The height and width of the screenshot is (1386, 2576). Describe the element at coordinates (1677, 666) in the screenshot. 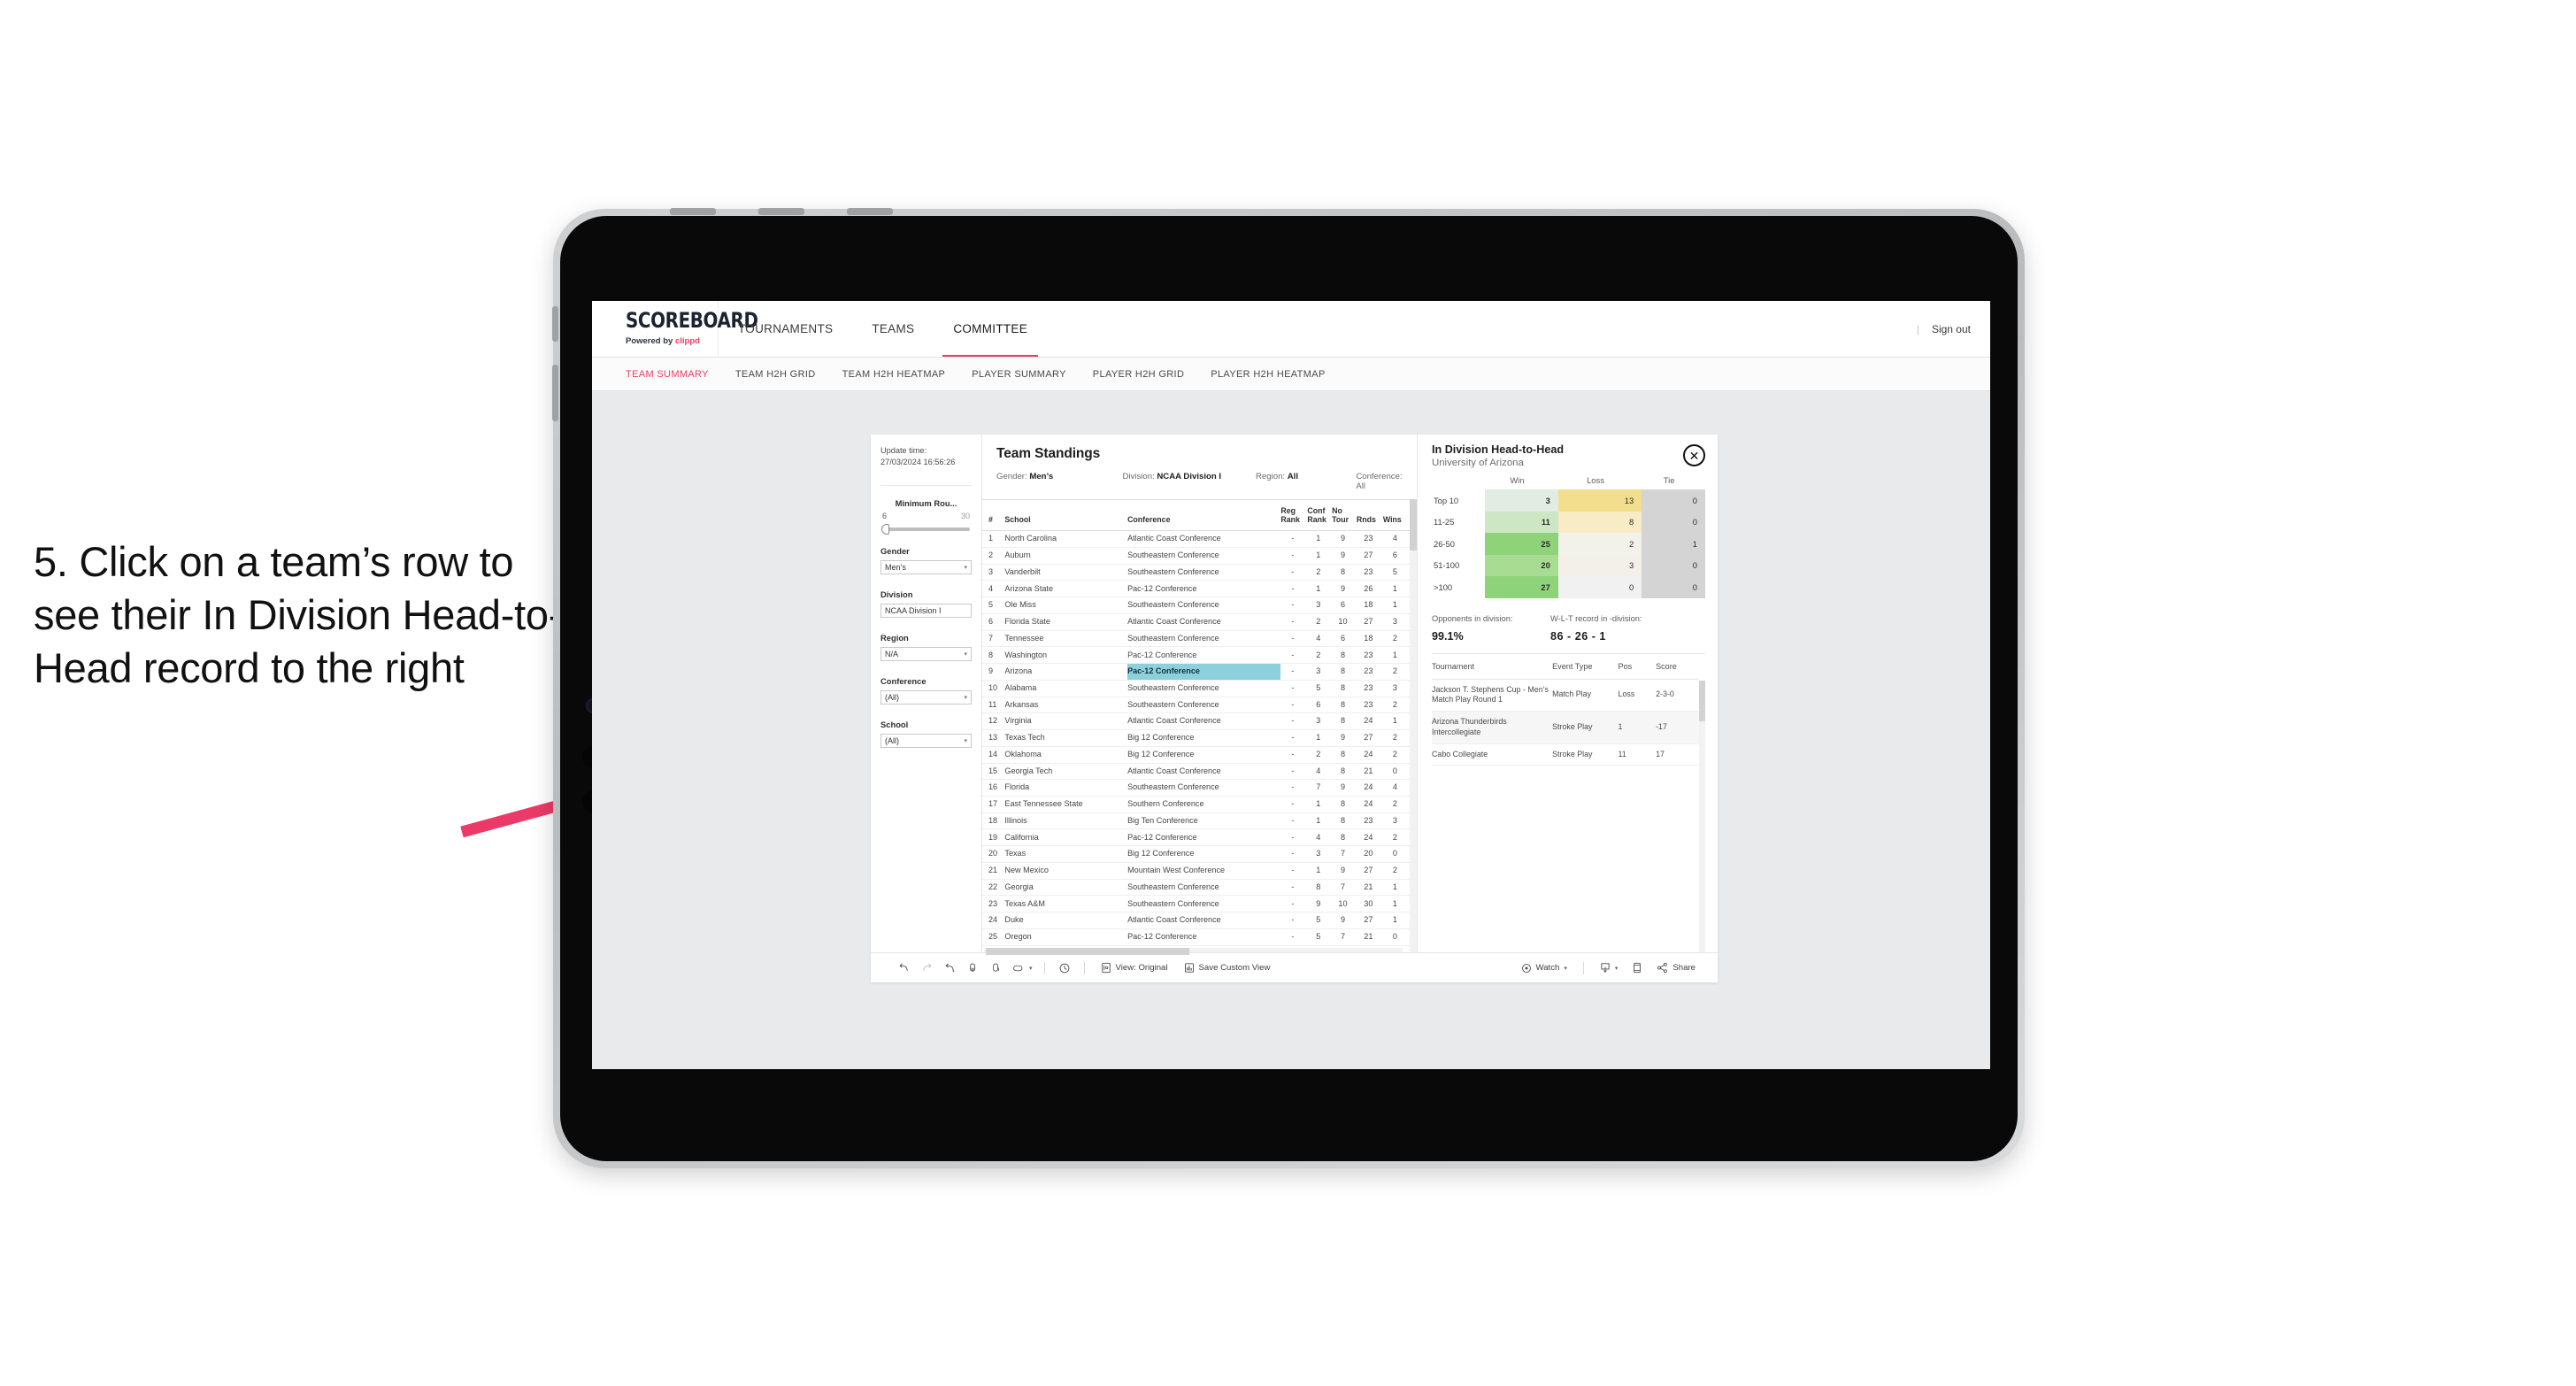

I see `col-score: Score` at that location.